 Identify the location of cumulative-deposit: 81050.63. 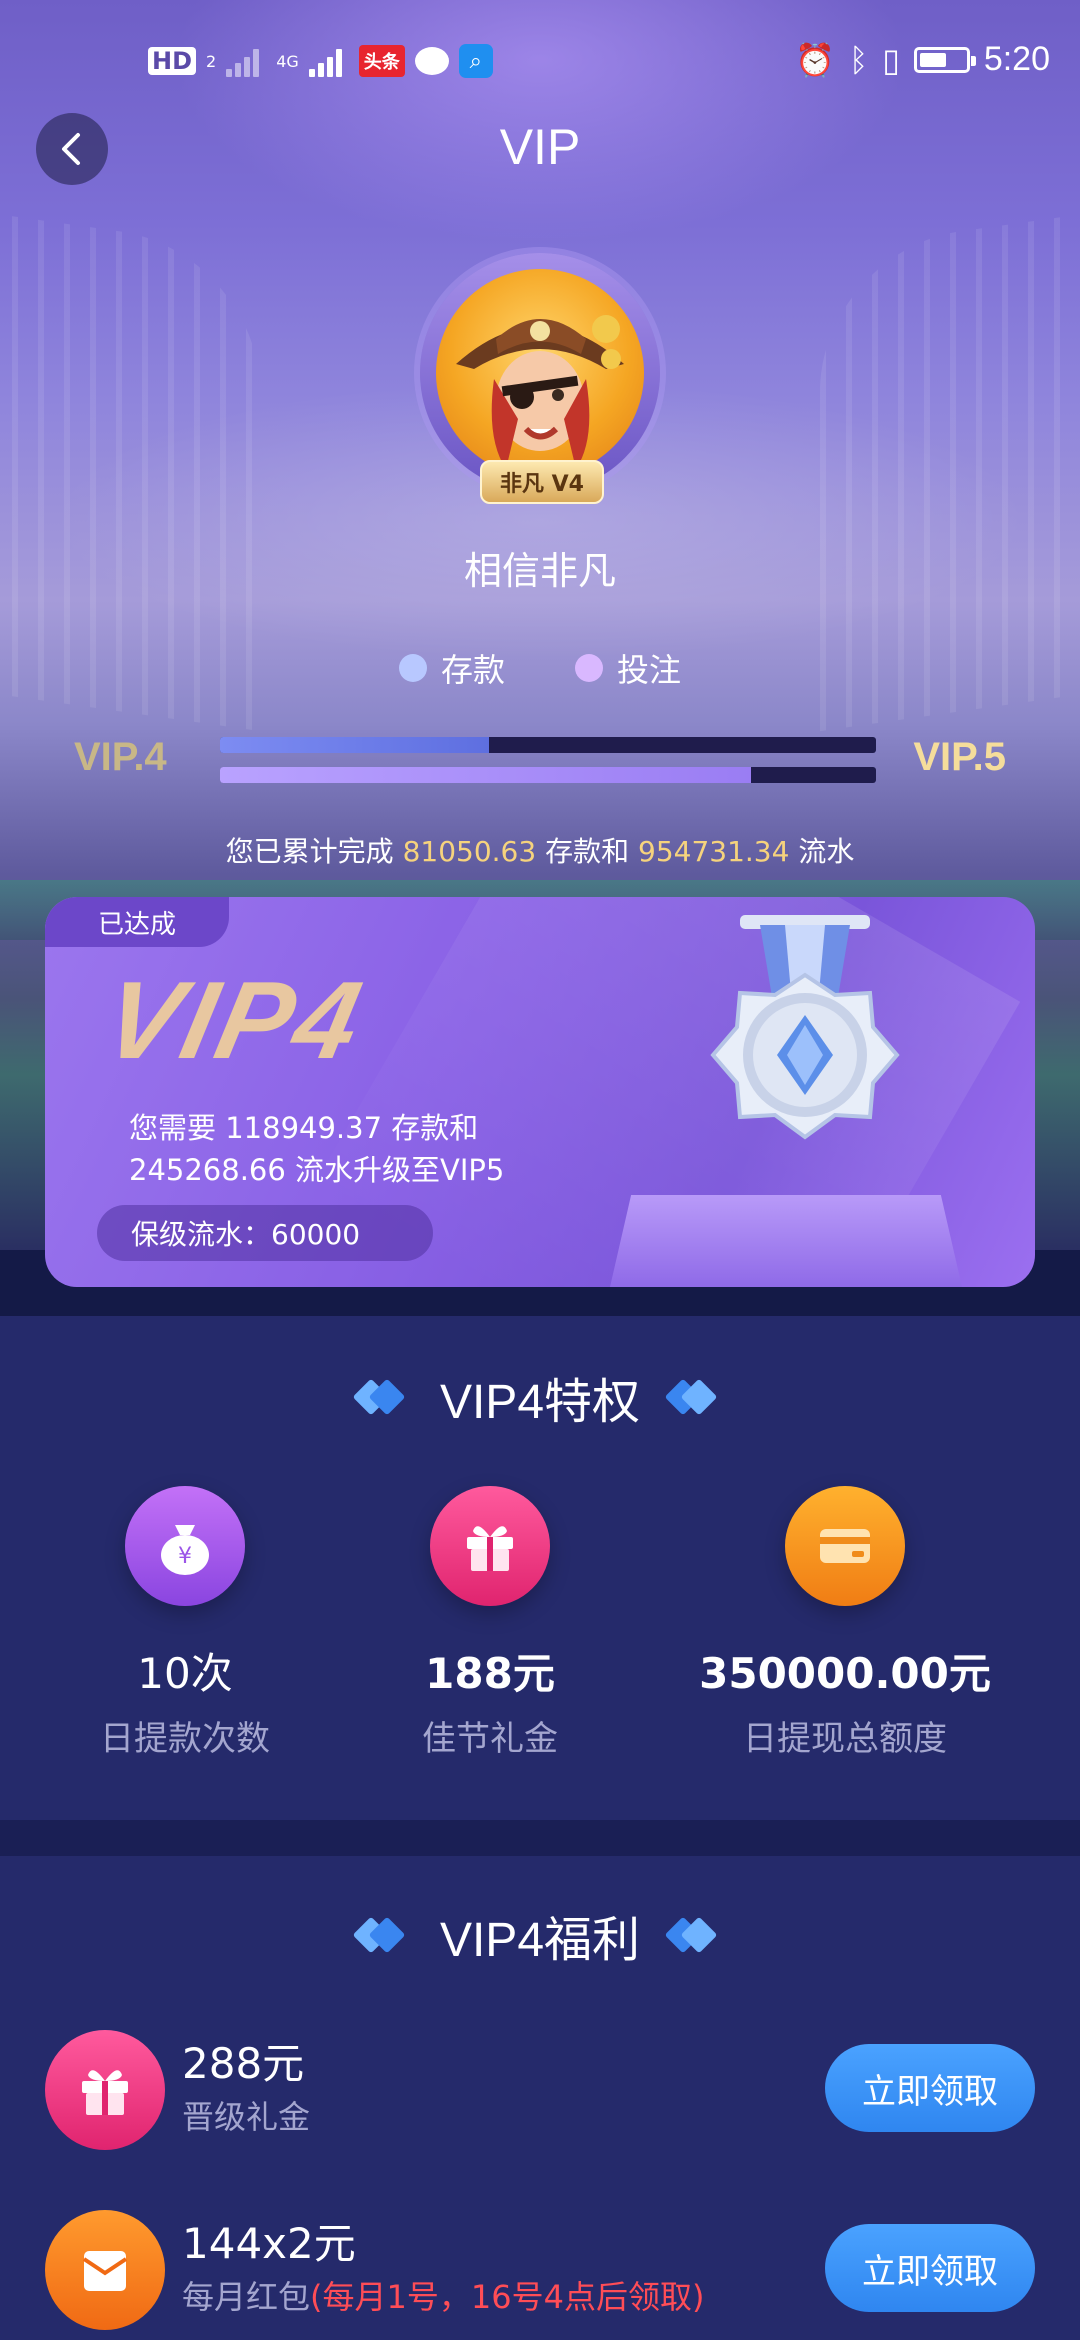
(469, 851).